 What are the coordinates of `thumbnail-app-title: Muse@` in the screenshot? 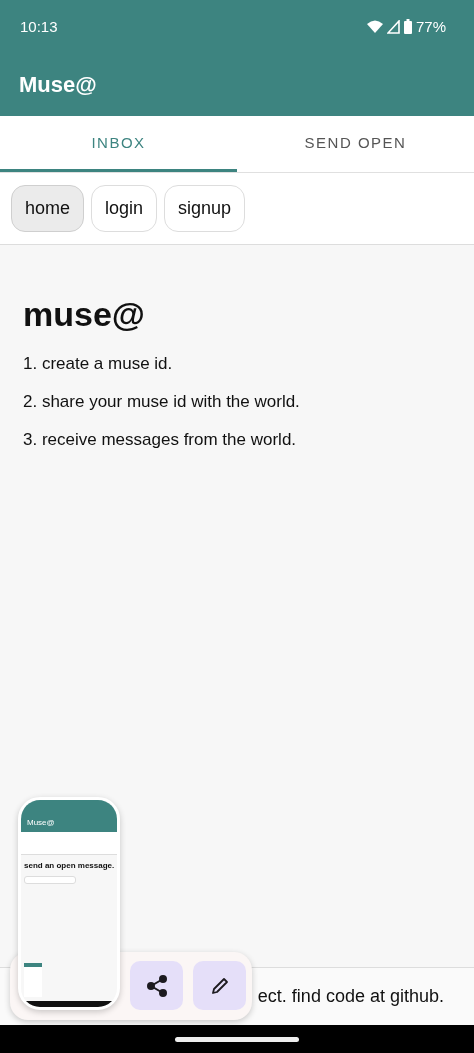 It's located at (41, 822).